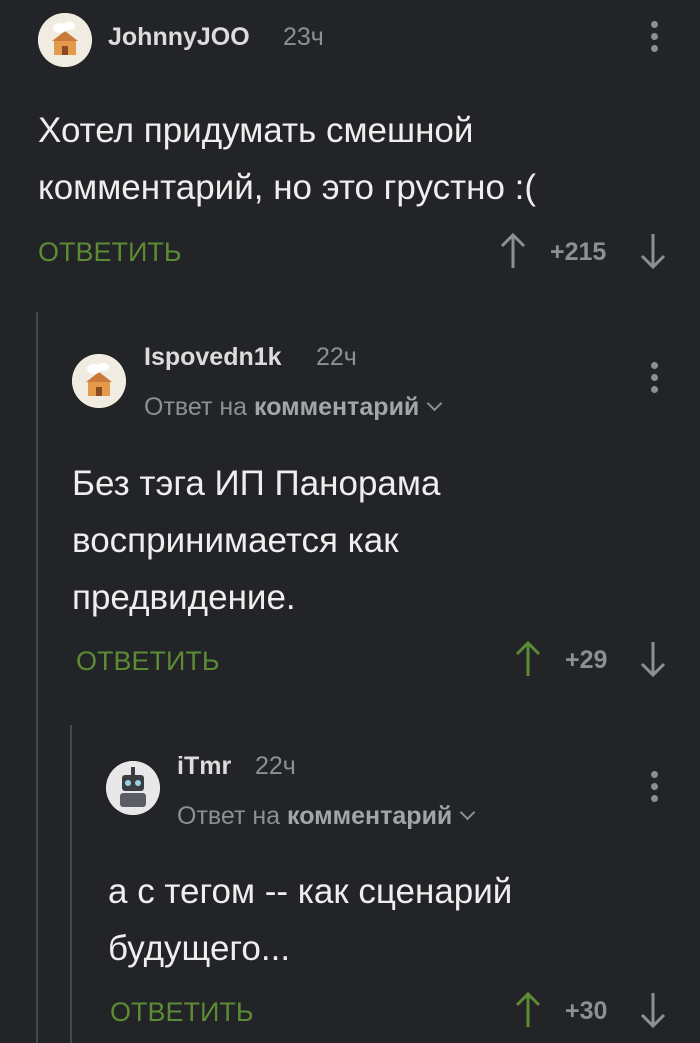  What do you see at coordinates (213, 357) in the screenshot?
I see `username: Ispovedn1k` at bounding box center [213, 357].